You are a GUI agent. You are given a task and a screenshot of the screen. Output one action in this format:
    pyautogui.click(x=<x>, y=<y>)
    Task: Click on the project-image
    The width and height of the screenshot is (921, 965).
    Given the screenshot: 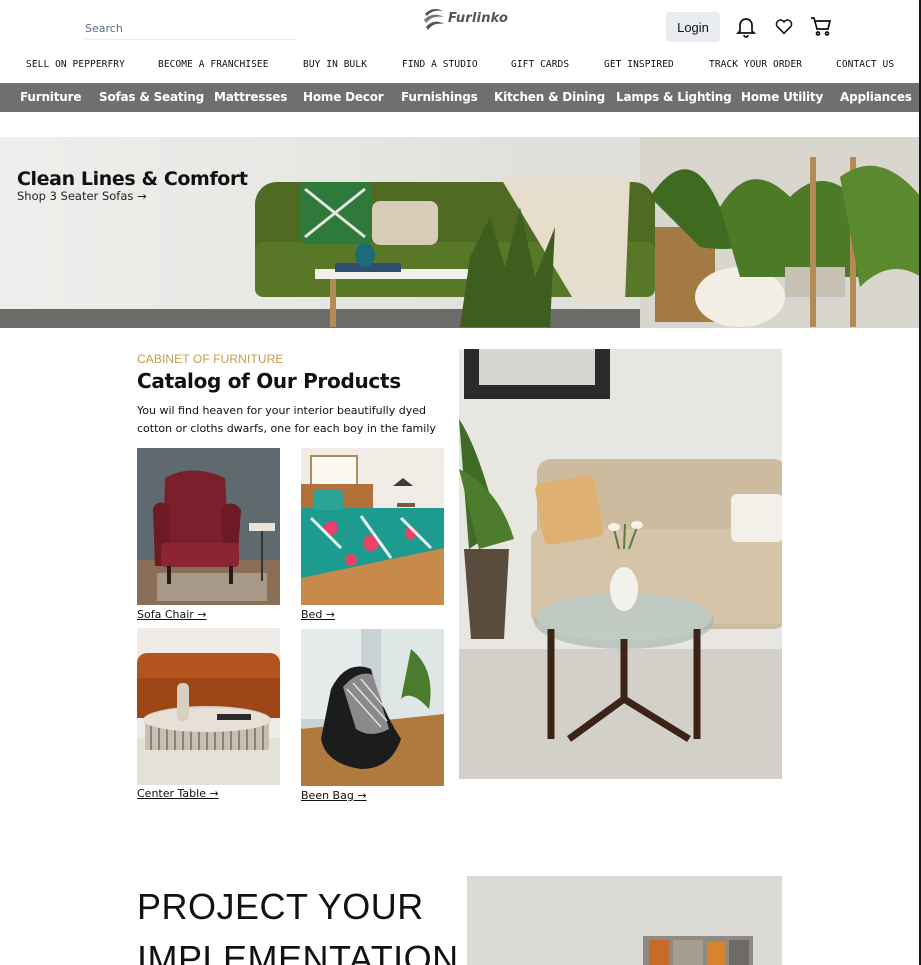 What is the action you would take?
    pyautogui.click(x=624, y=920)
    